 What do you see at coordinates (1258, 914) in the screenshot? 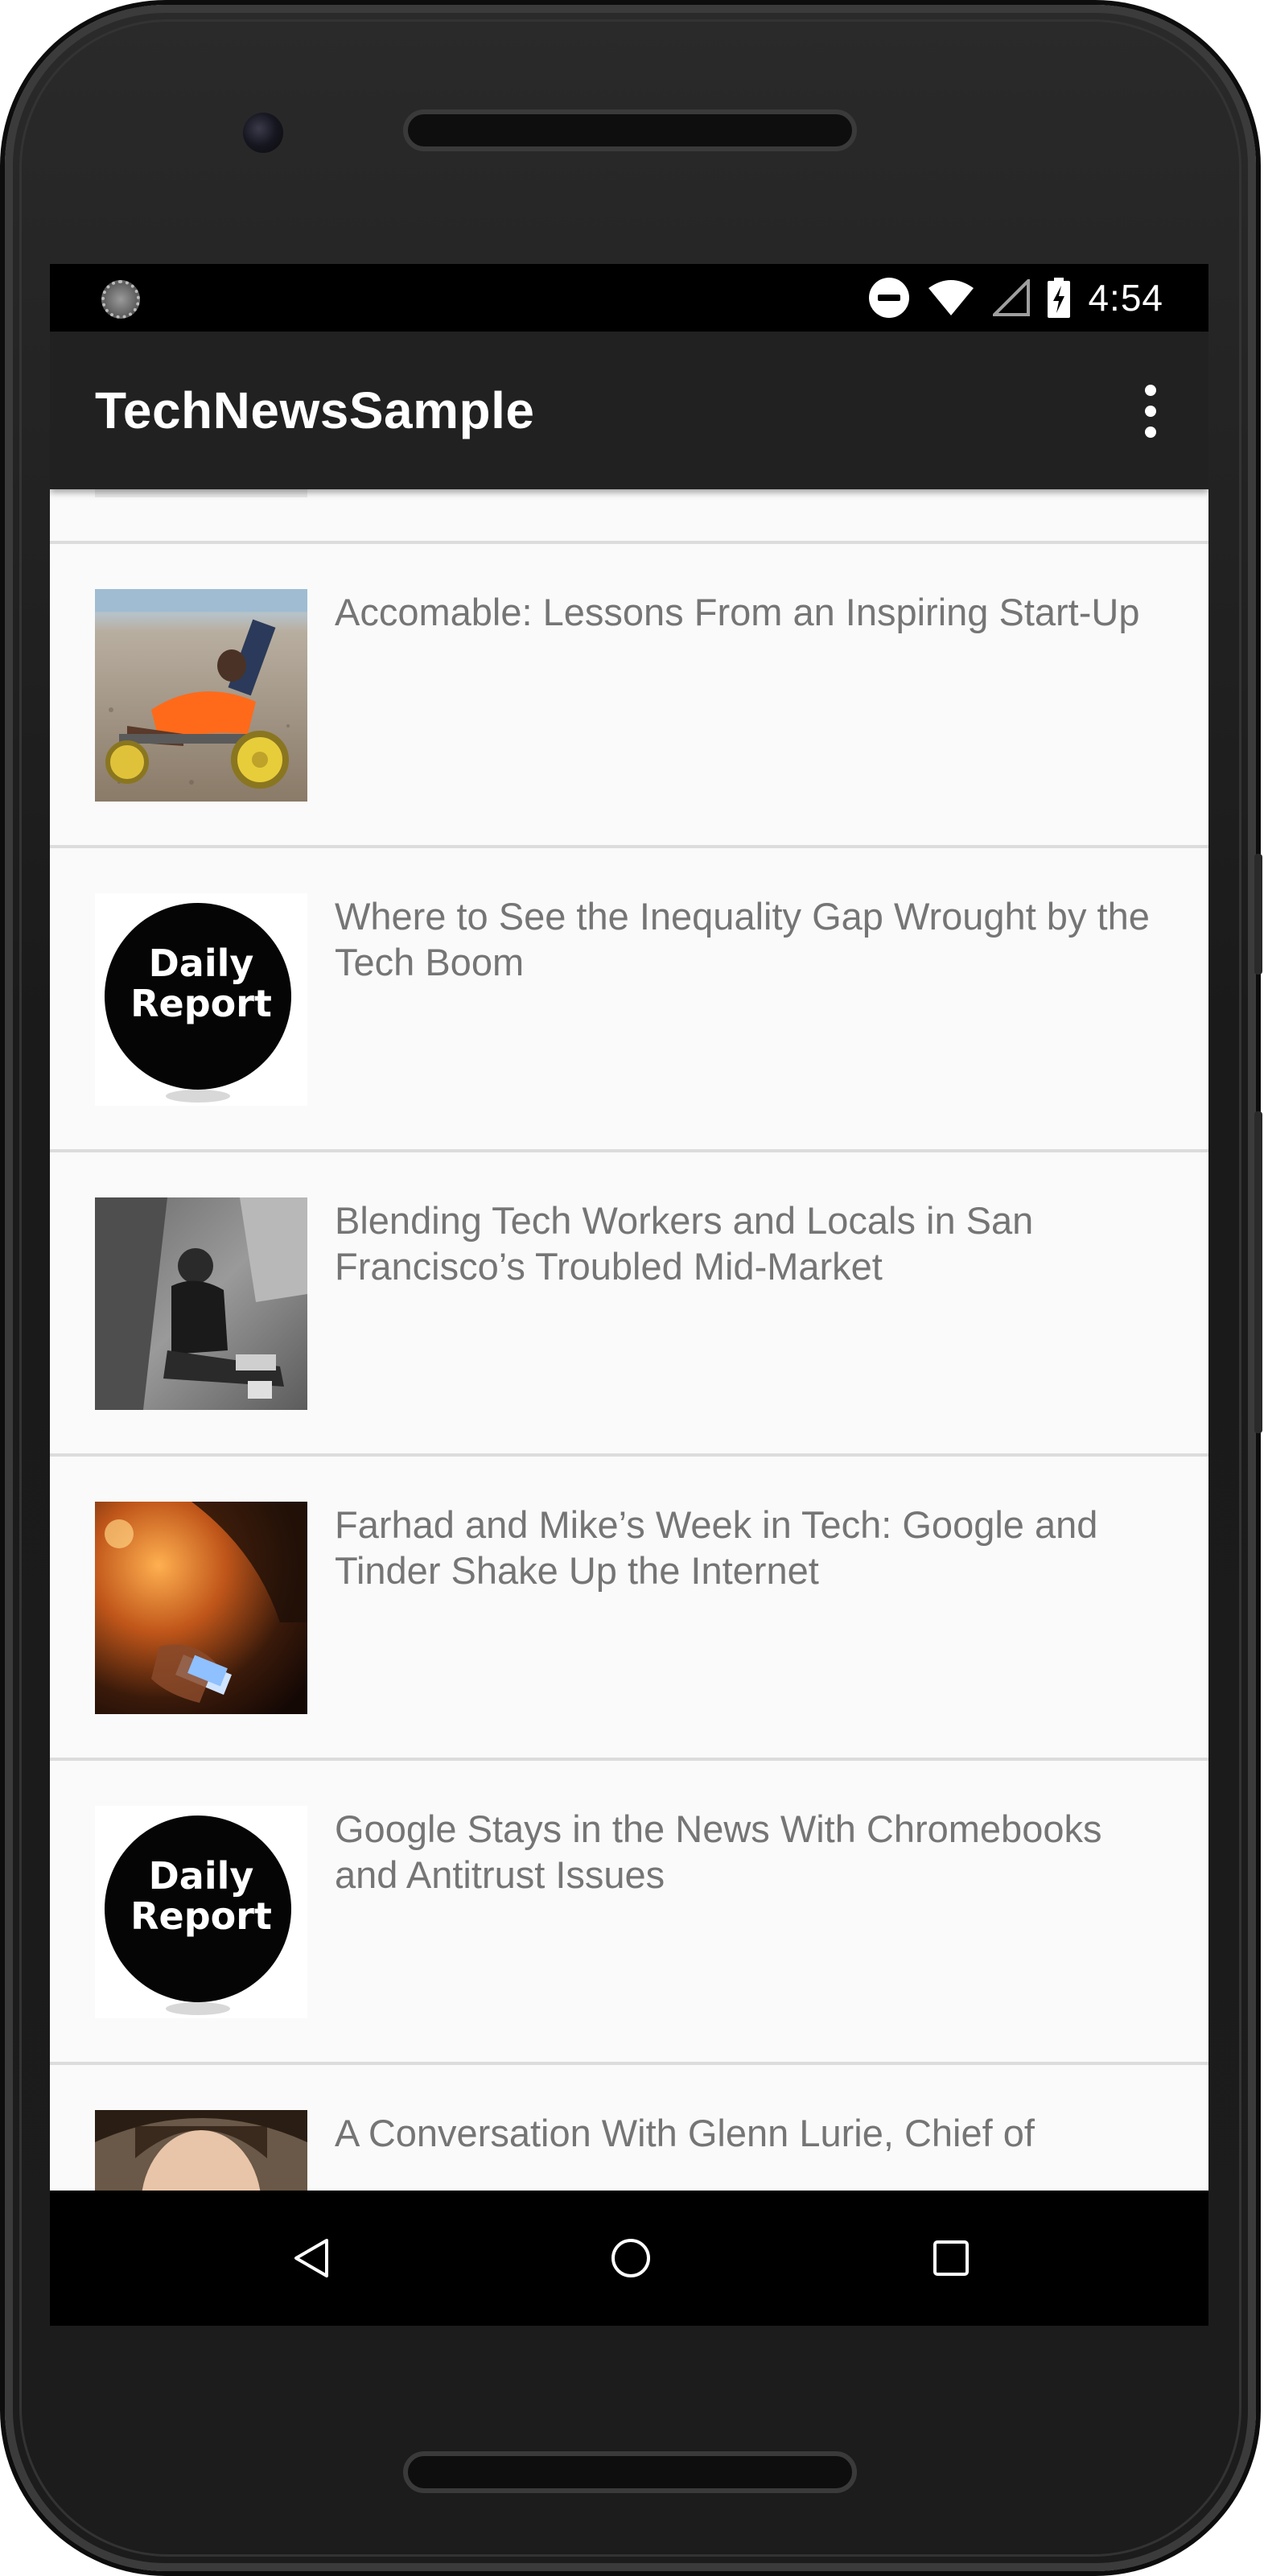
I see `power-button` at bounding box center [1258, 914].